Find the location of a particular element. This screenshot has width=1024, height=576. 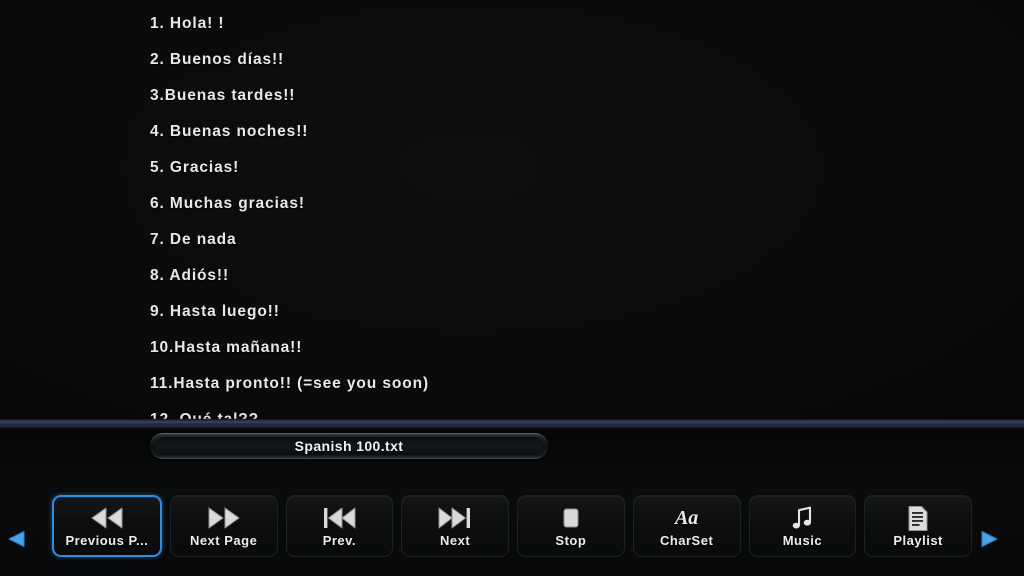

playlist-document-icon is located at coordinates (918, 518).